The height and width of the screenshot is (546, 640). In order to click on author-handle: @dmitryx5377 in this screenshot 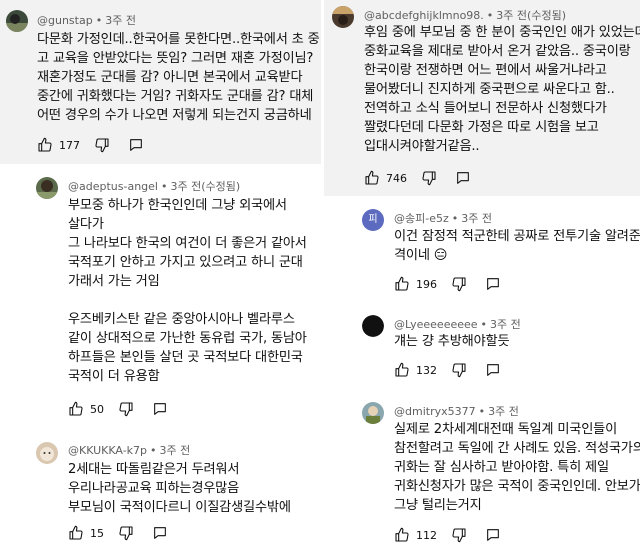, I will do `click(435, 411)`.